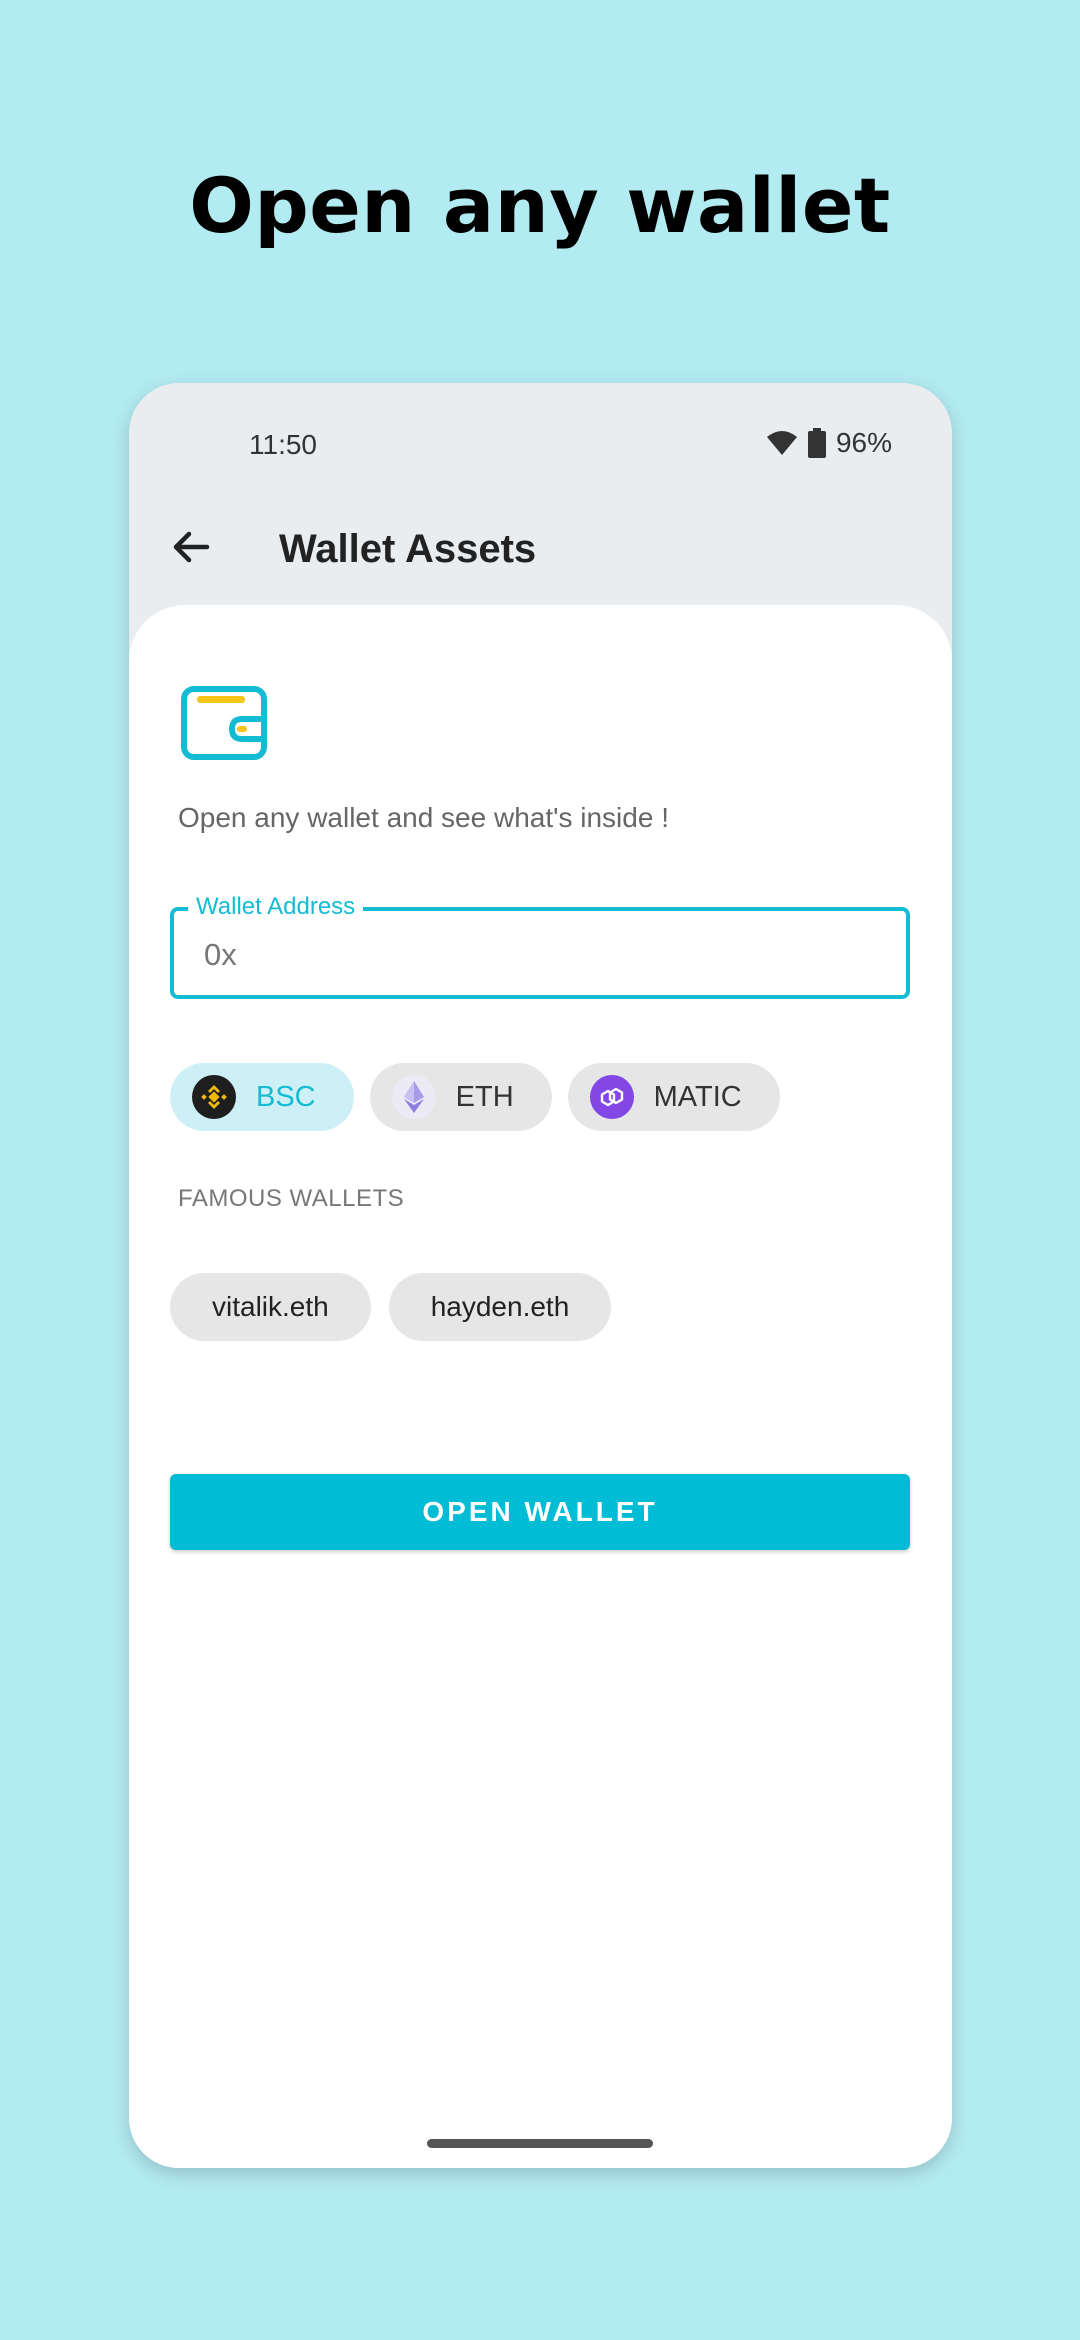 Image resolution: width=1080 pixels, height=2340 pixels. I want to click on famous-wallets-list: vitalik.eth hayden.eth, so click(391, 1307).